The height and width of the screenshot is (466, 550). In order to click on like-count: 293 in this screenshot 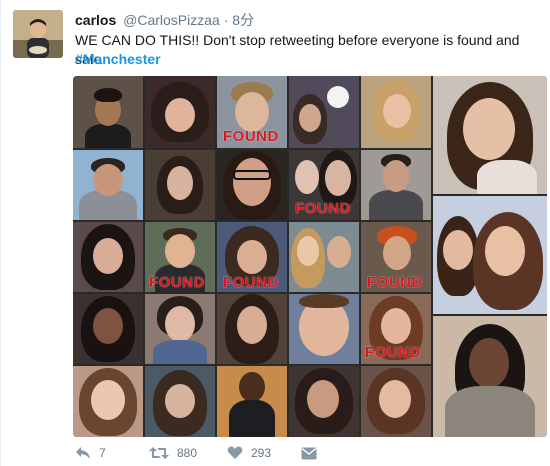, I will do `click(261, 453)`.